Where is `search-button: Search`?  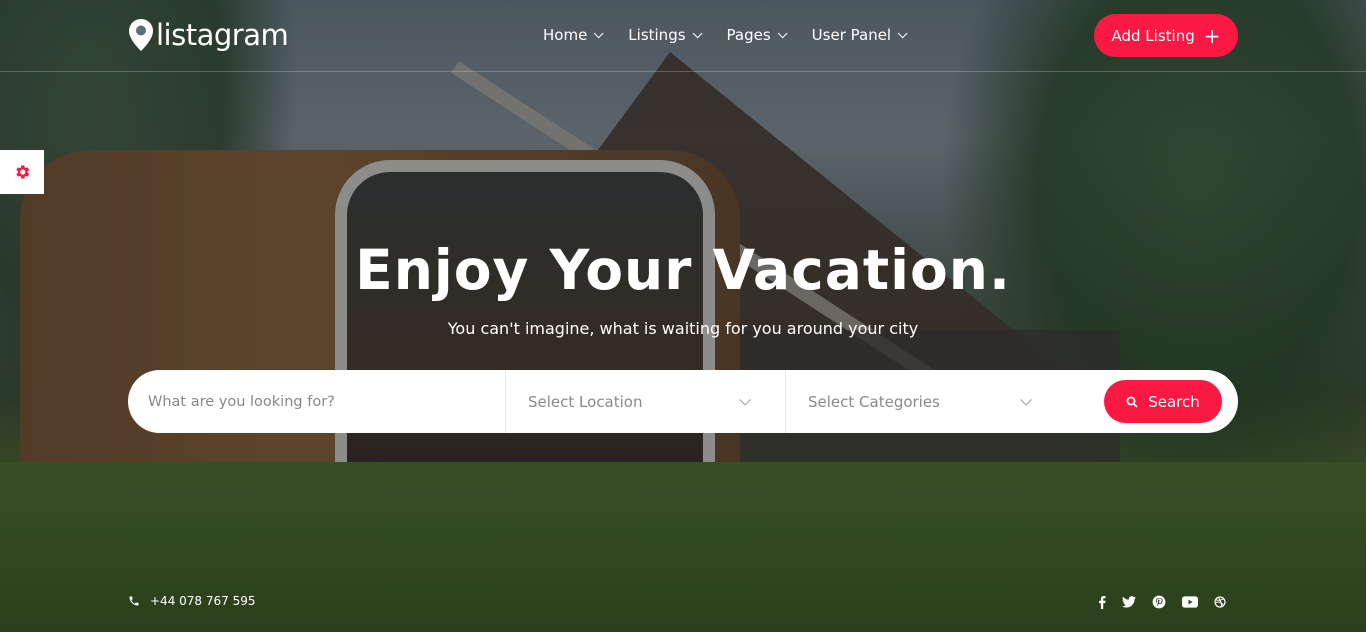
search-button: Search is located at coordinates (1163, 401).